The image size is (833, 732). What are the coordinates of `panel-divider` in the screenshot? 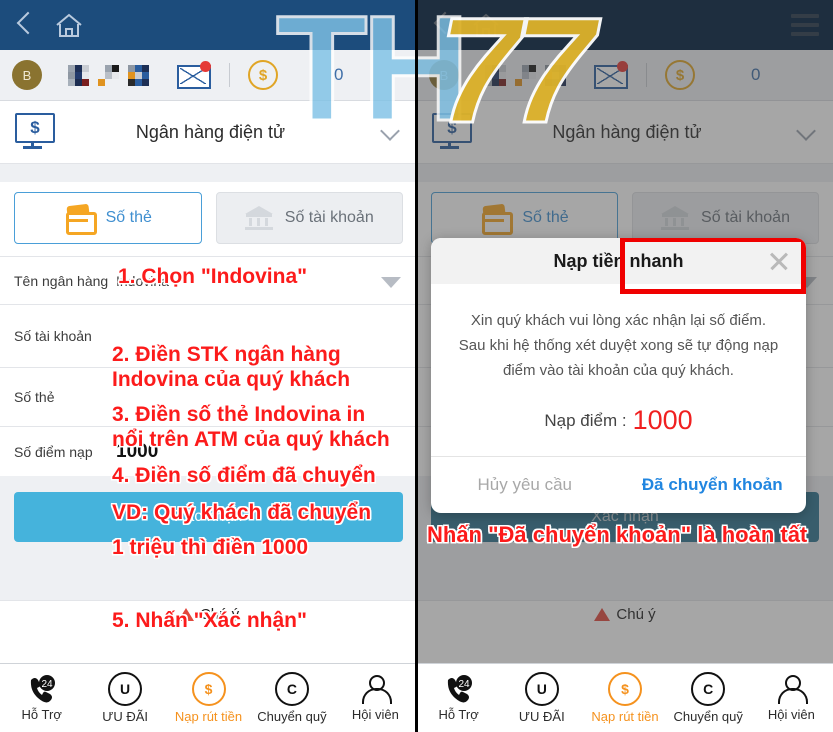 It's located at (416, 366).